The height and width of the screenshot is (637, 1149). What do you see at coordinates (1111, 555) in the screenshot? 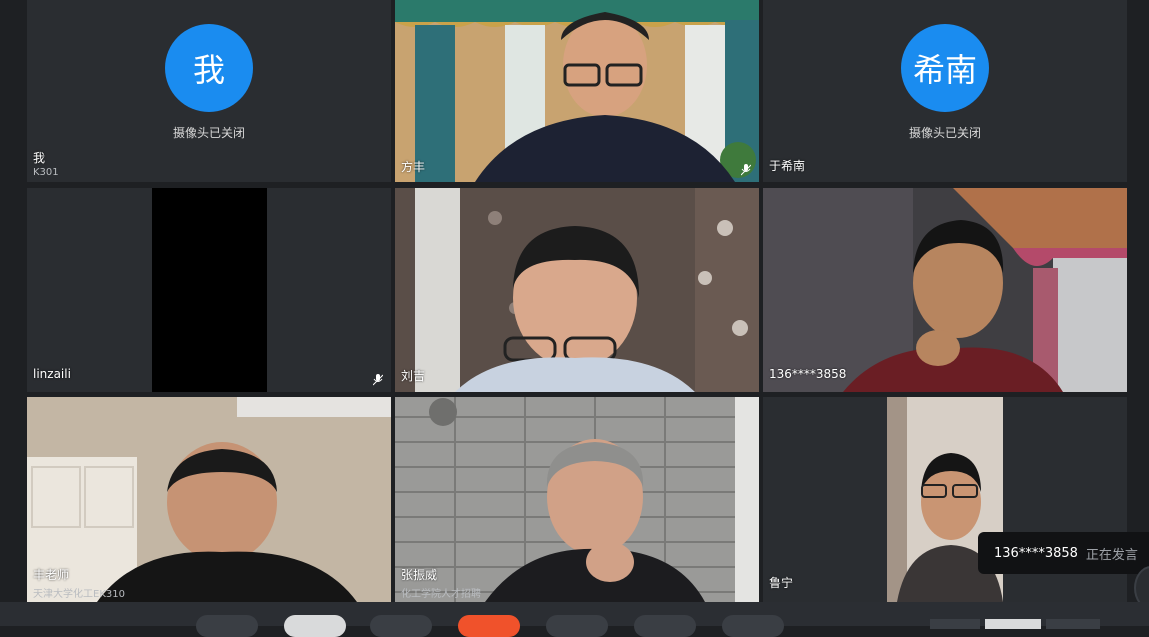
I see `speaking-status: 正在发言` at bounding box center [1111, 555].